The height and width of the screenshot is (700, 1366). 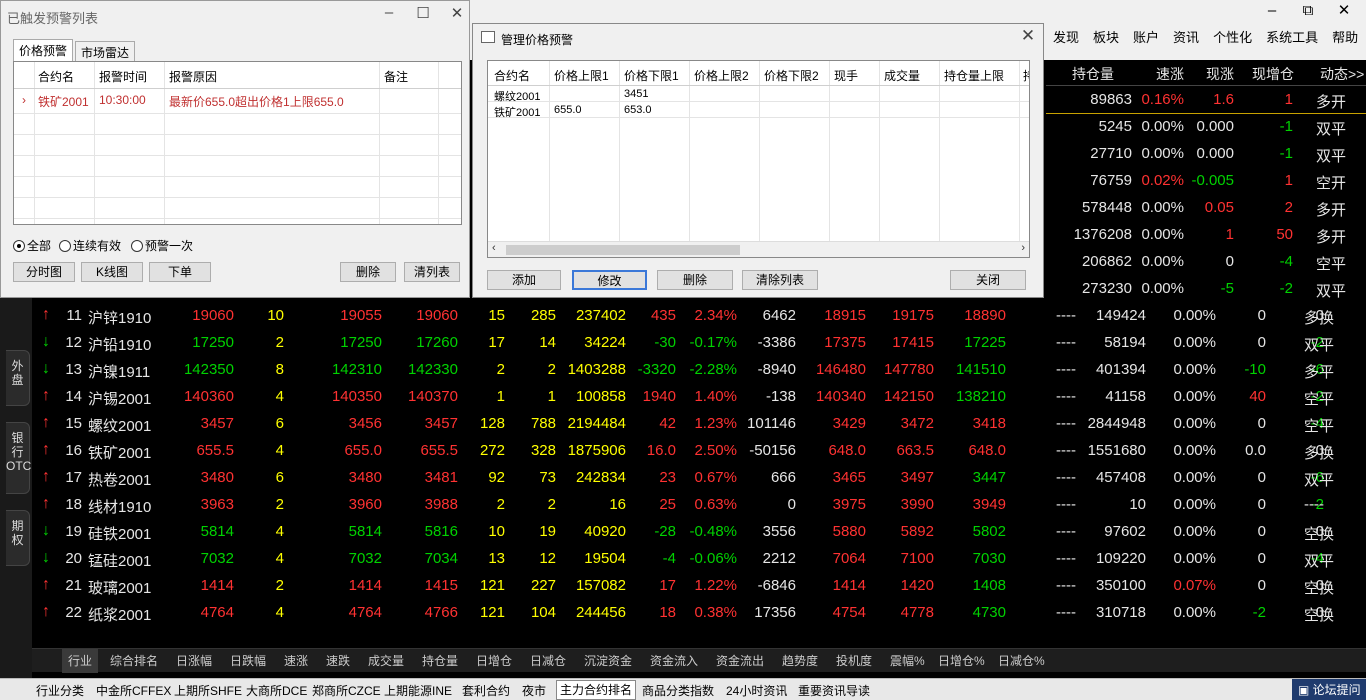 I want to click on col-dynamic: 动态>>, so click(x=1342, y=74).